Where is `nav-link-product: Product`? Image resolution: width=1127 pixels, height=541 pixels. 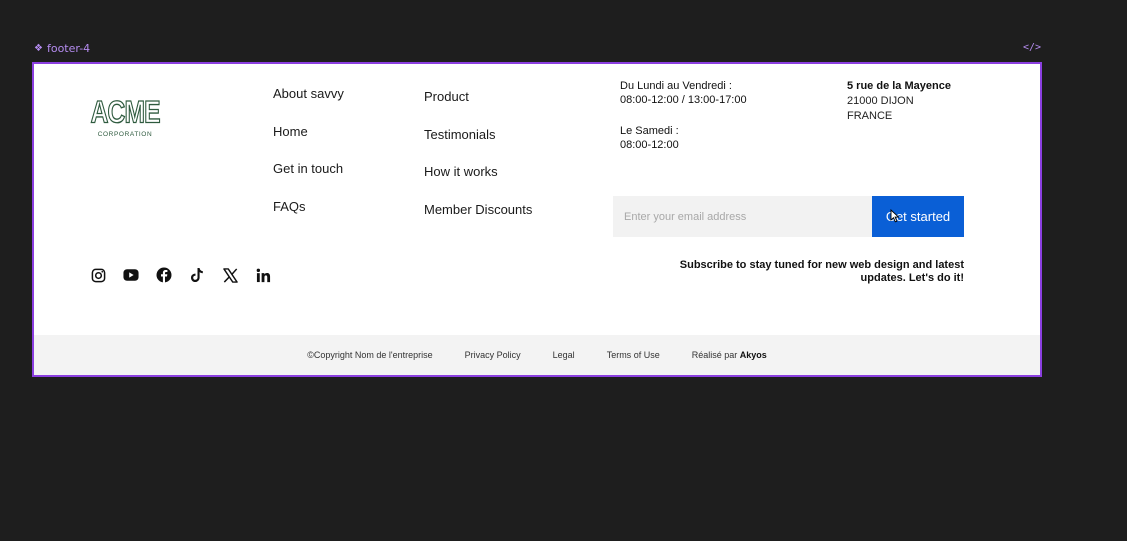
nav-link-product: Product is located at coordinates (478, 106).